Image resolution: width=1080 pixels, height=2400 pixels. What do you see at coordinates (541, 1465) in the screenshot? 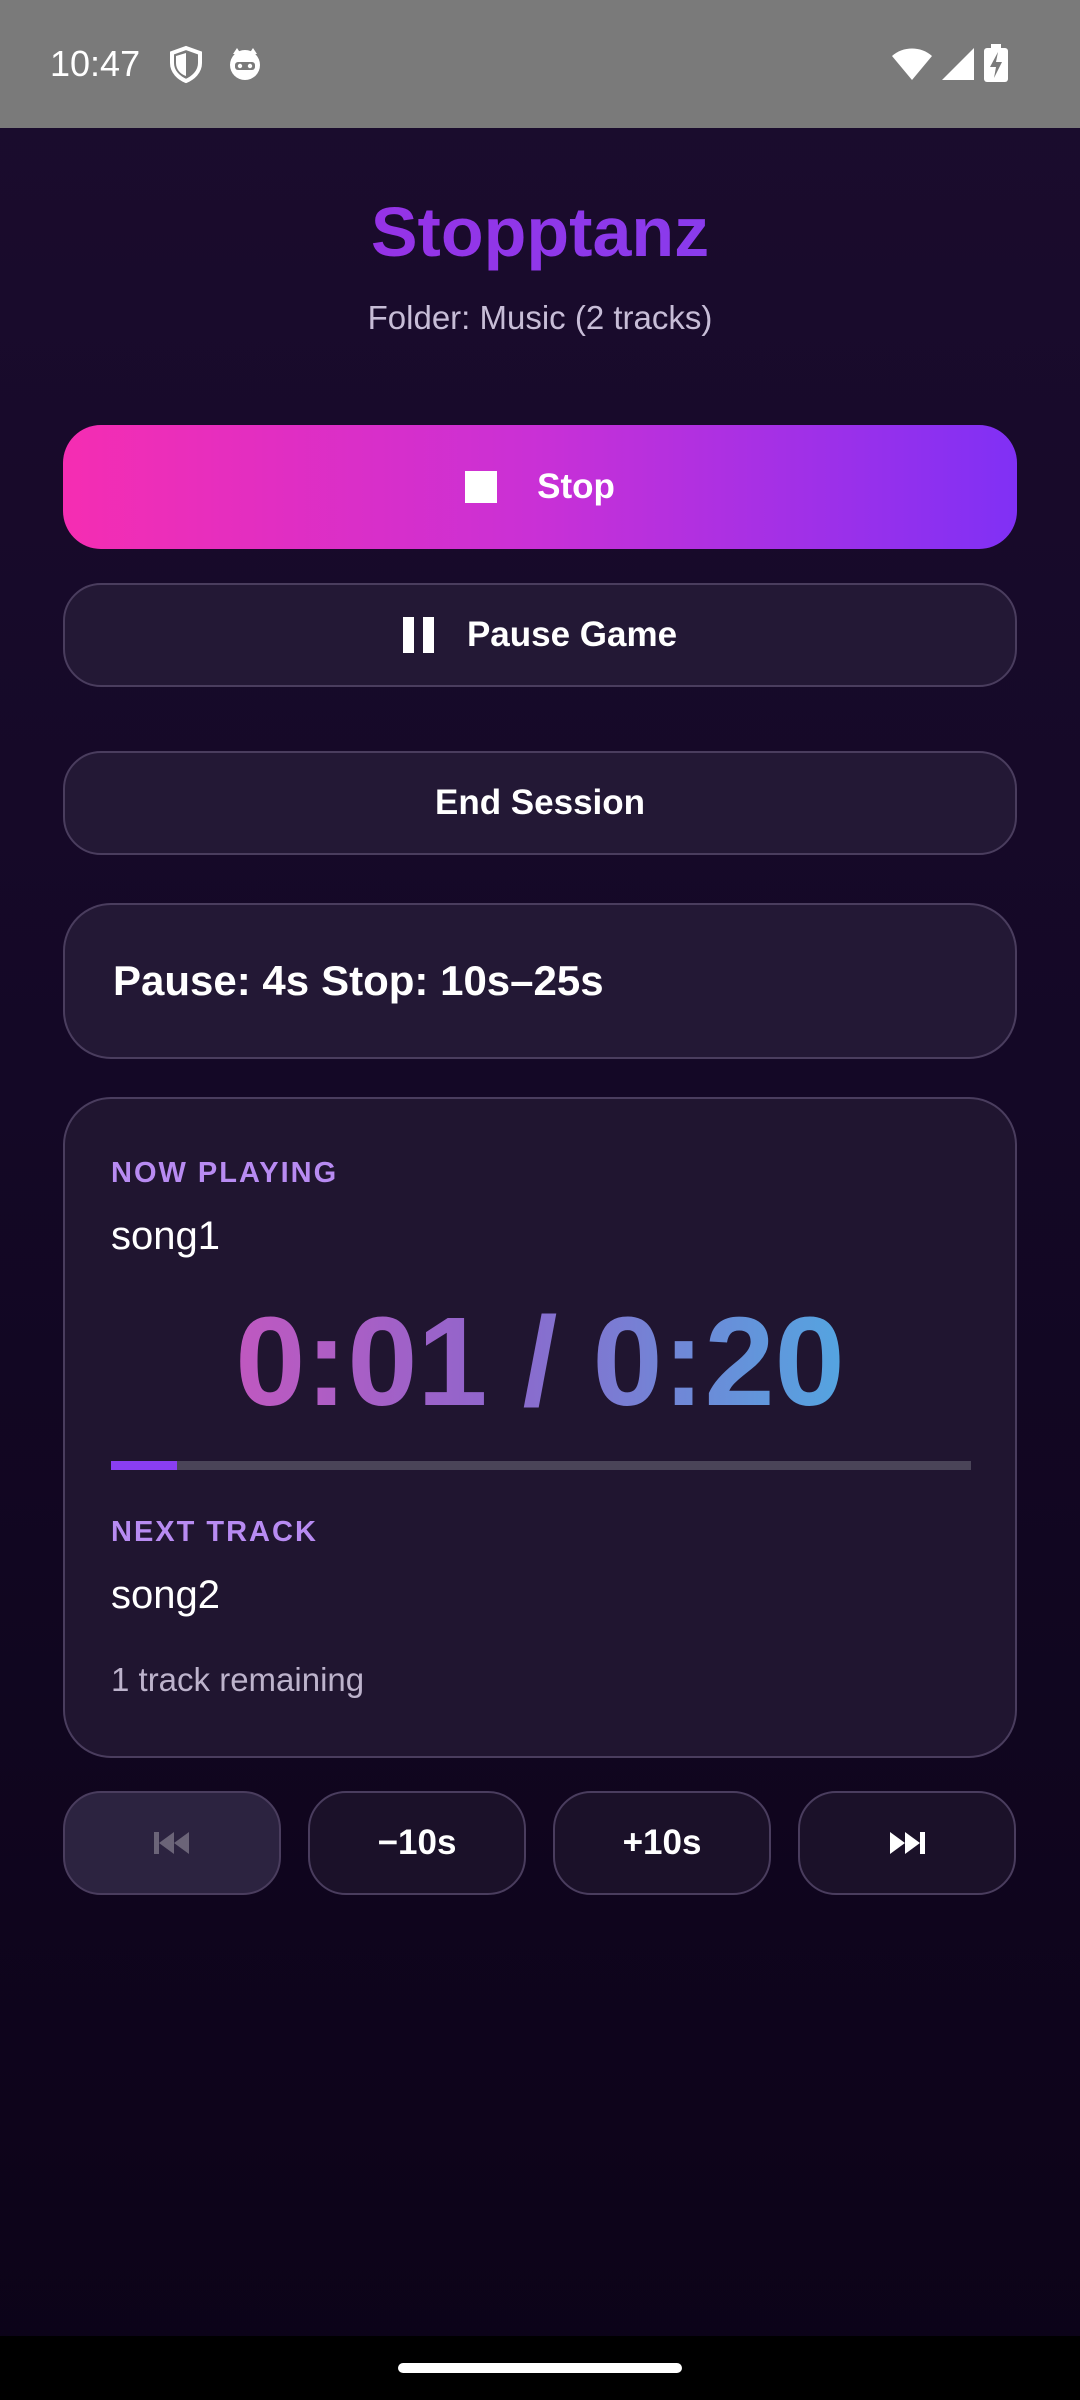
I see `progress-bar` at bounding box center [541, 1465].